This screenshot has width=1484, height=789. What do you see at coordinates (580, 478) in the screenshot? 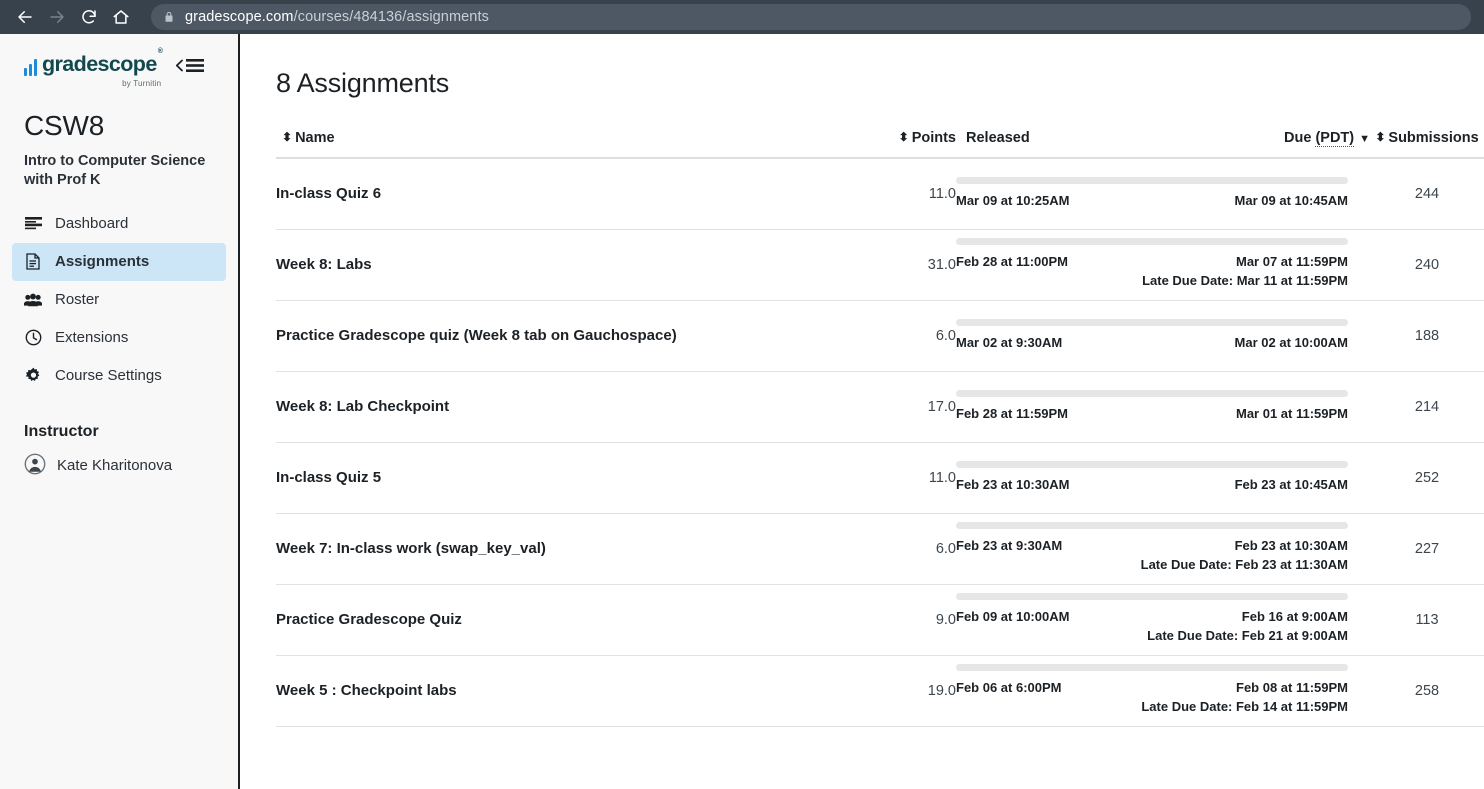
I see `assignment-name: In-class Quiz 5` at bounding box center [580, 478].